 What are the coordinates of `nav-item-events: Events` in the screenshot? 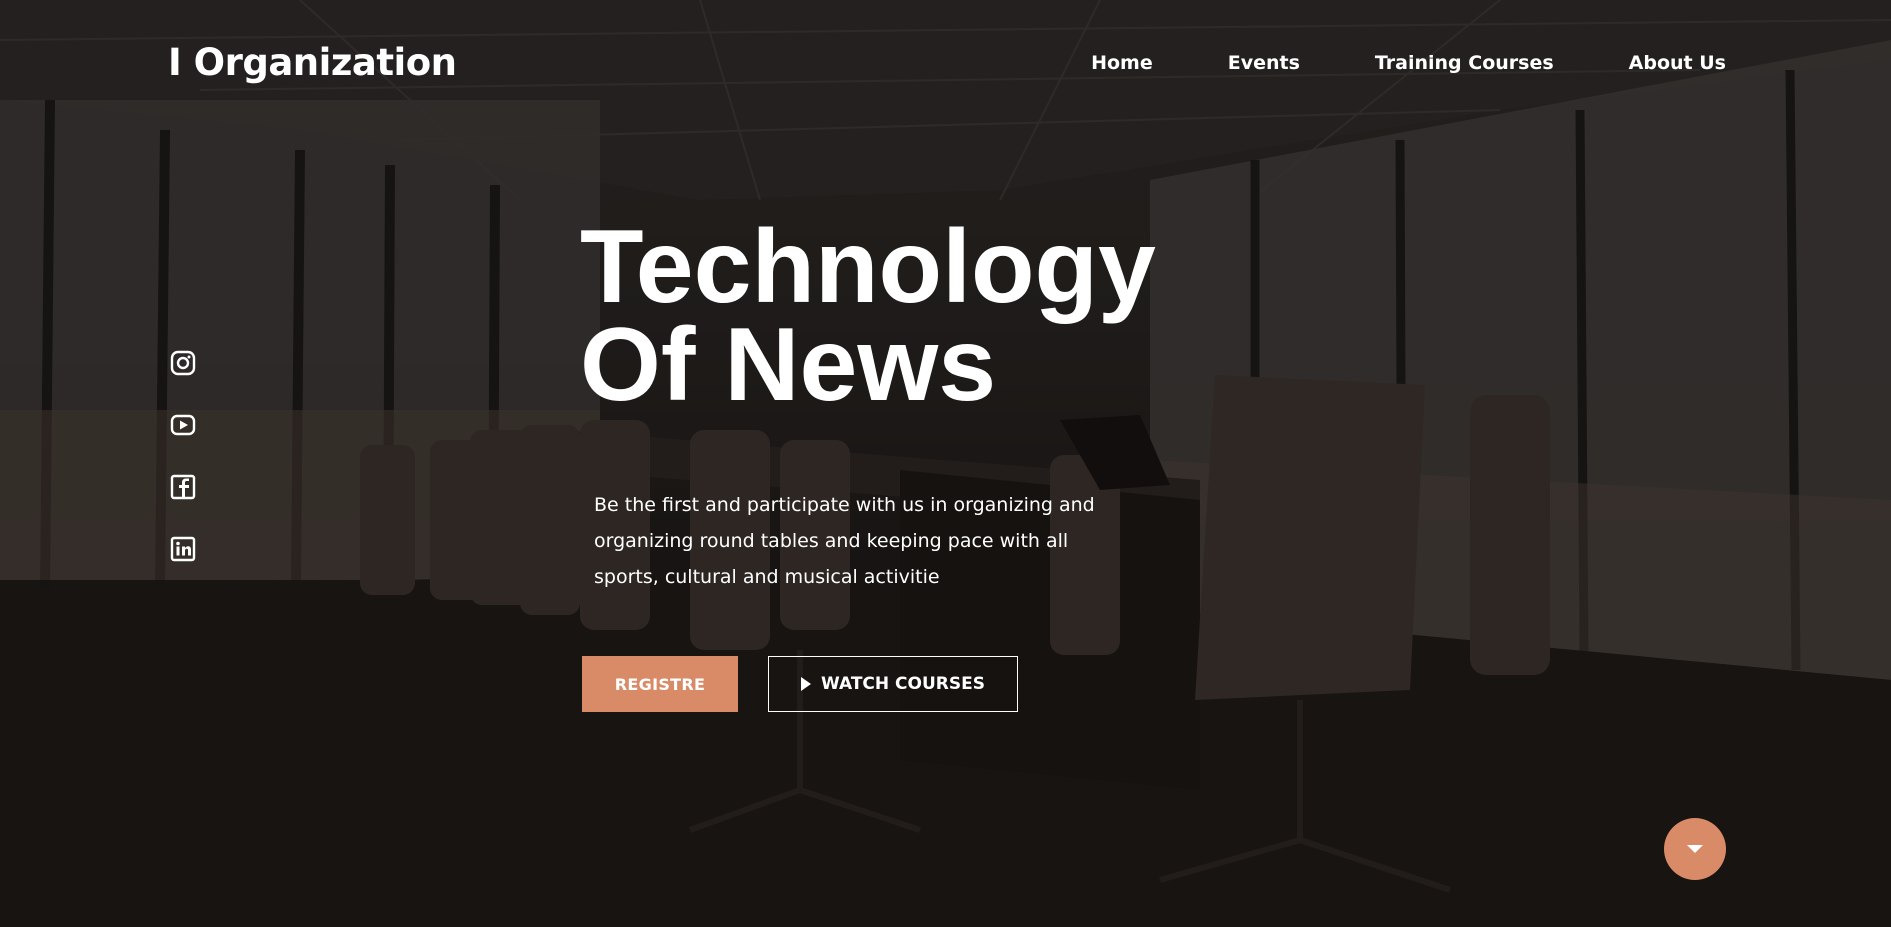 It's located at (1264, 63).